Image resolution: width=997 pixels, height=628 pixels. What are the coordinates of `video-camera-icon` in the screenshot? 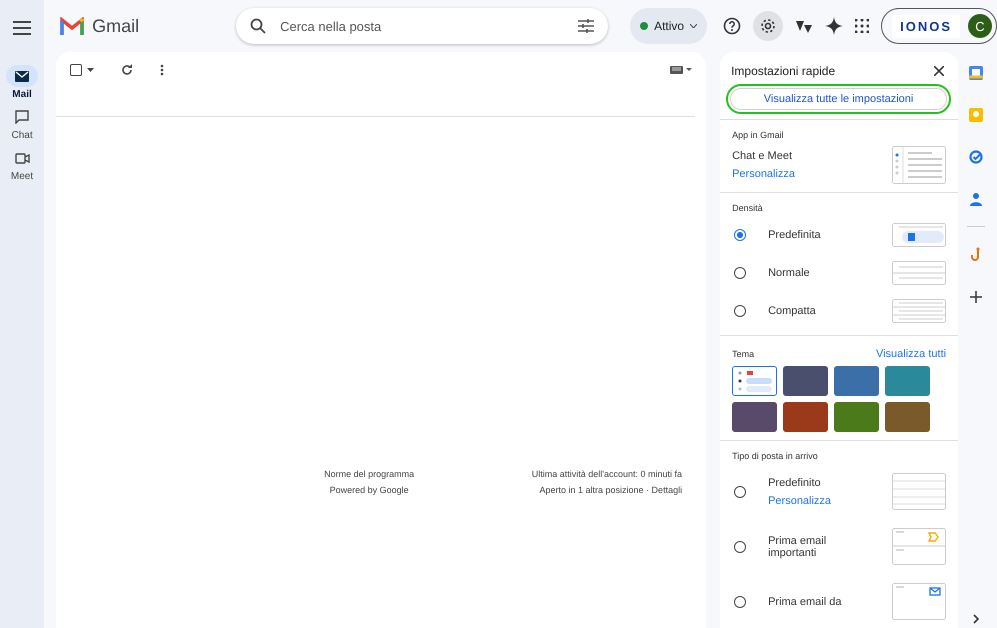 It's located at (22, 158).